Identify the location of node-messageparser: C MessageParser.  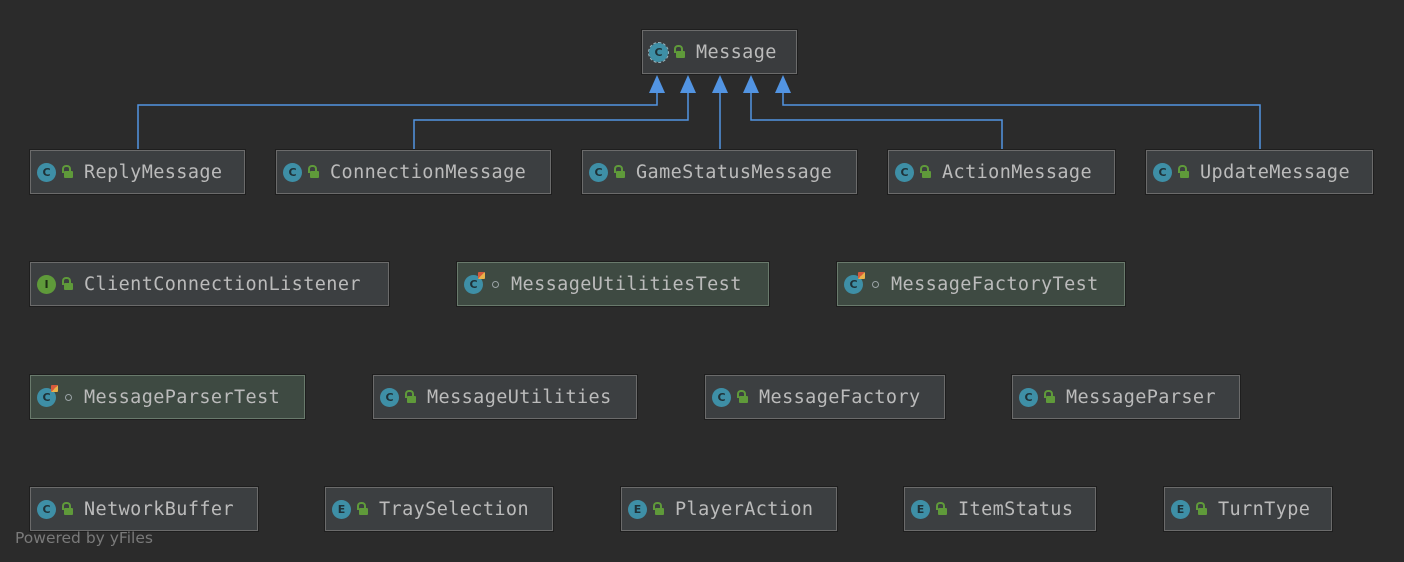
(1126, 397).